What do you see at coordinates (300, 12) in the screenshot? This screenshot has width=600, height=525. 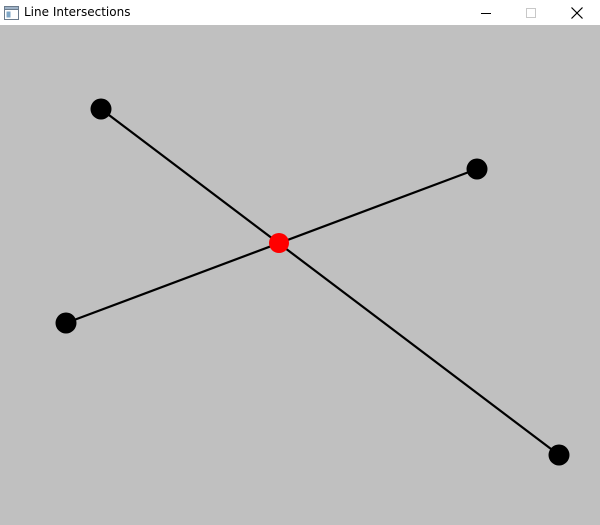 I see `title-bar: Line Intersections` at bounding box center [300, 12].